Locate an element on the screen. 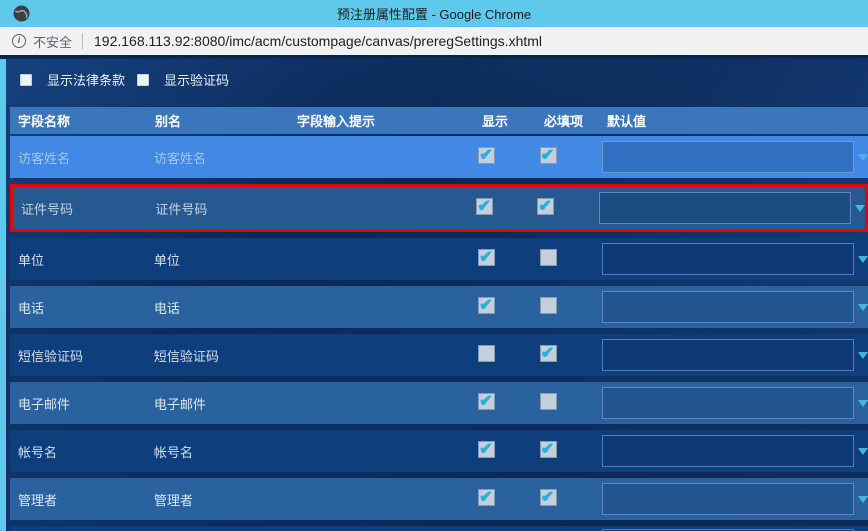 This screenshot has height=531, width=868. toolbar-checkbox-legal-terms: 显示法律条款 is located at coordinates (72, 79).